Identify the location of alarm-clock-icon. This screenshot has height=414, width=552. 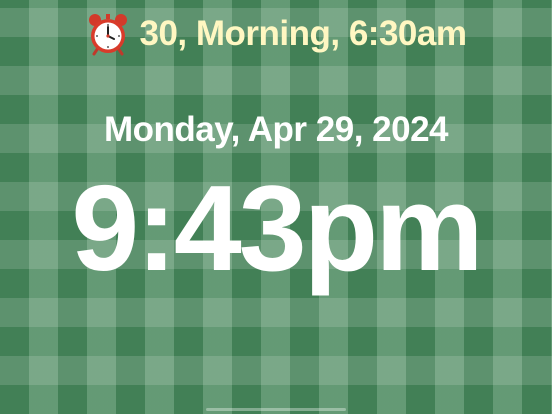
(107, 35).